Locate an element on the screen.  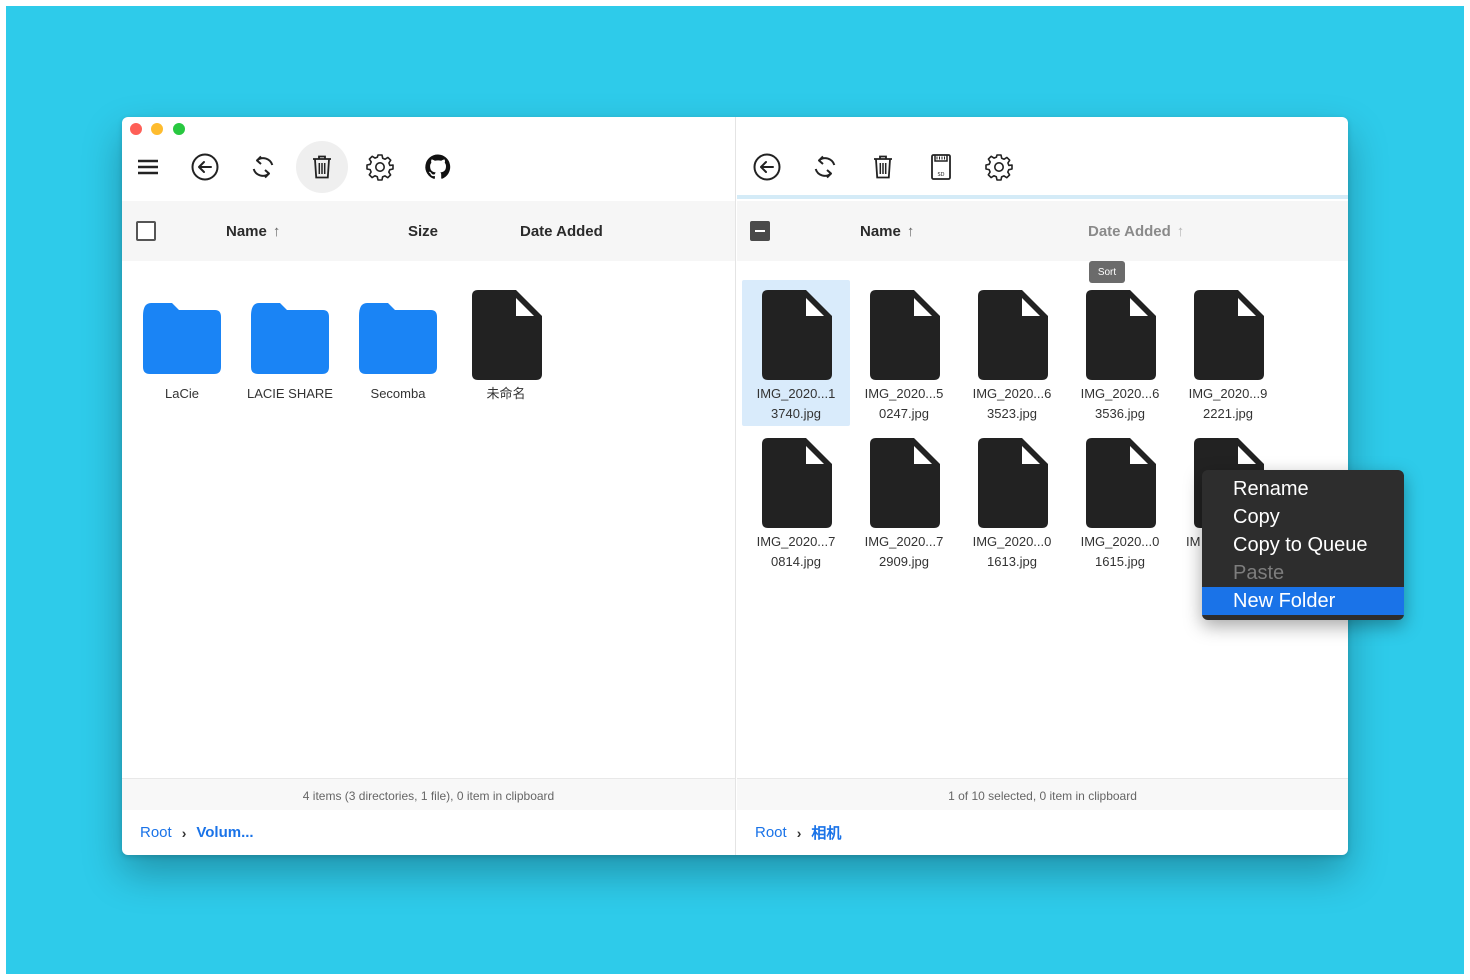
menu-item-copy: Copy is located at coordinates (1303, 517).